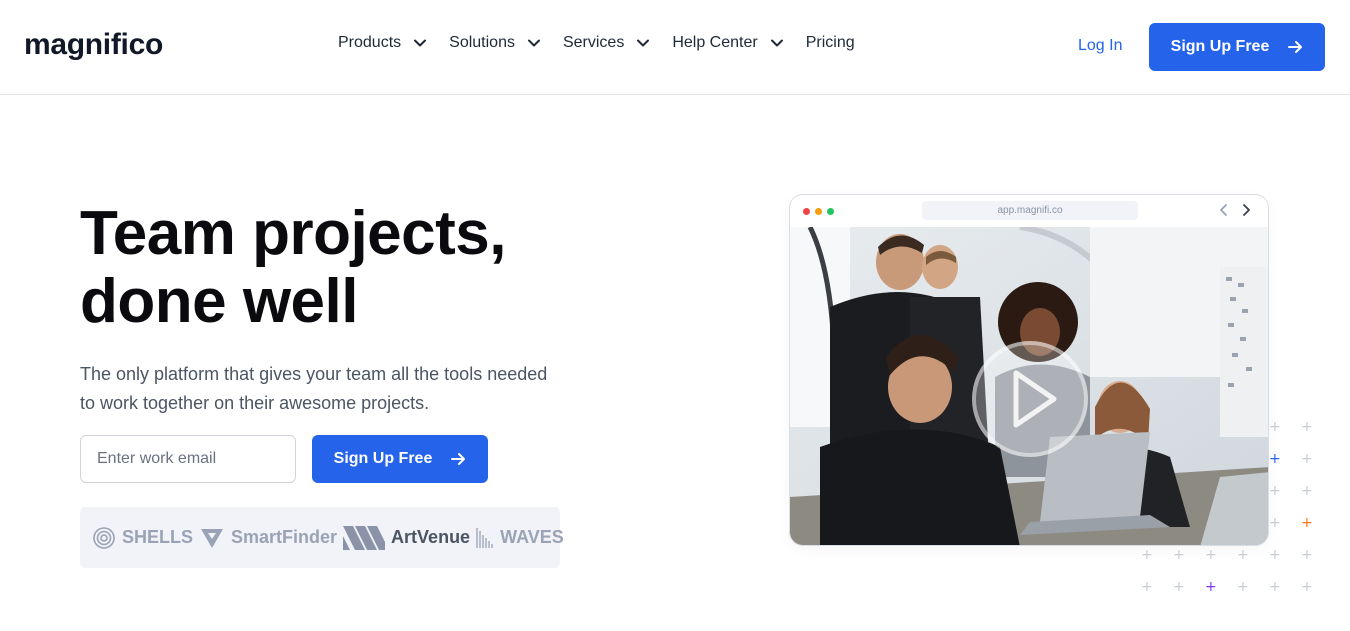 Image resolution: width=1350 pixels, height=631 pixels. Describe the element at coordinates (484, 537) in the screenshot. I see `waves-icon` at that location.